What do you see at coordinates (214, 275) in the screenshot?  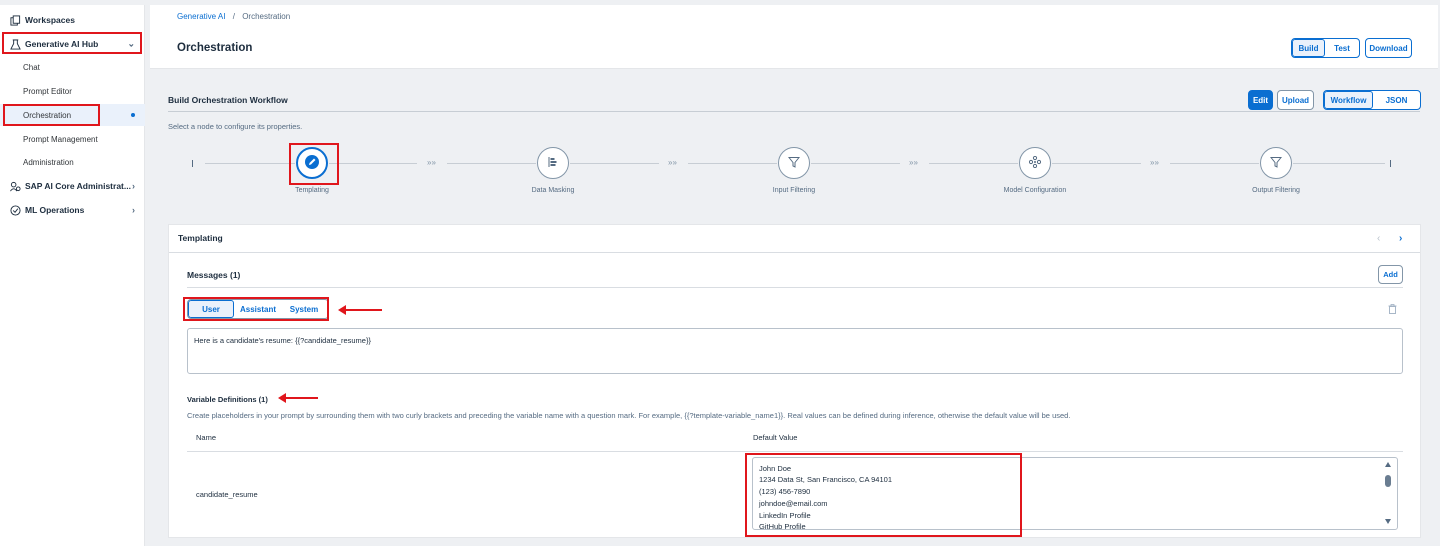 I see `messages-title: Messages (1)` at bounding box center [214, 275].